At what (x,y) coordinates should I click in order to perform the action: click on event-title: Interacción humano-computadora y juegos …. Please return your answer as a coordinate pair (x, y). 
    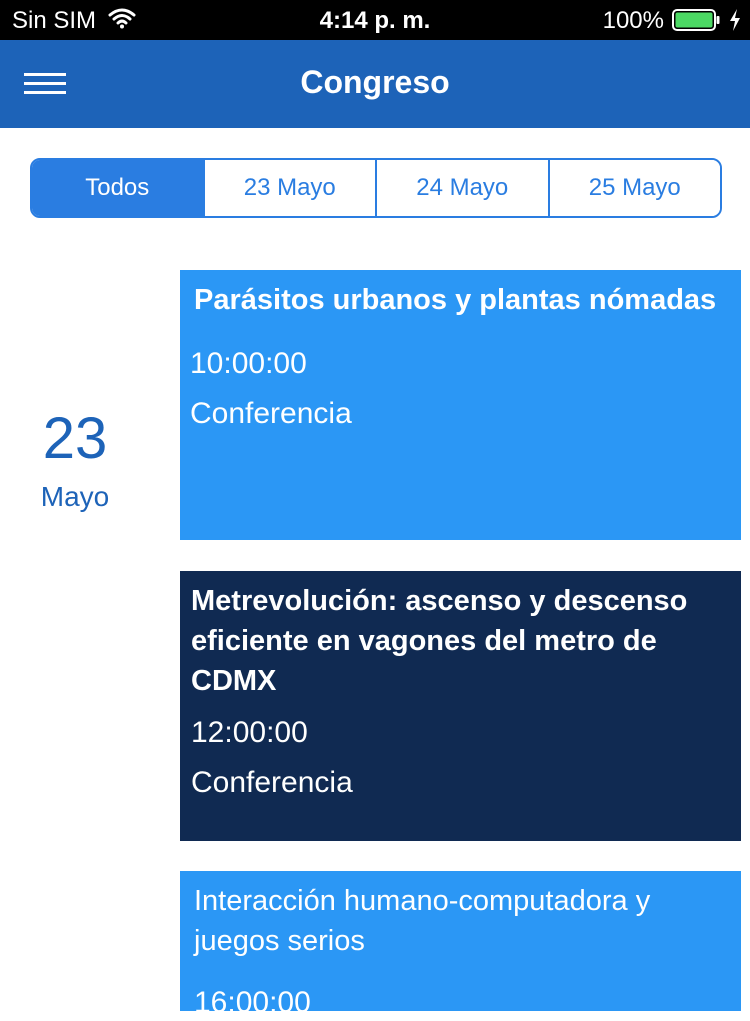
    Looking at the image, I should click on (422, 921).